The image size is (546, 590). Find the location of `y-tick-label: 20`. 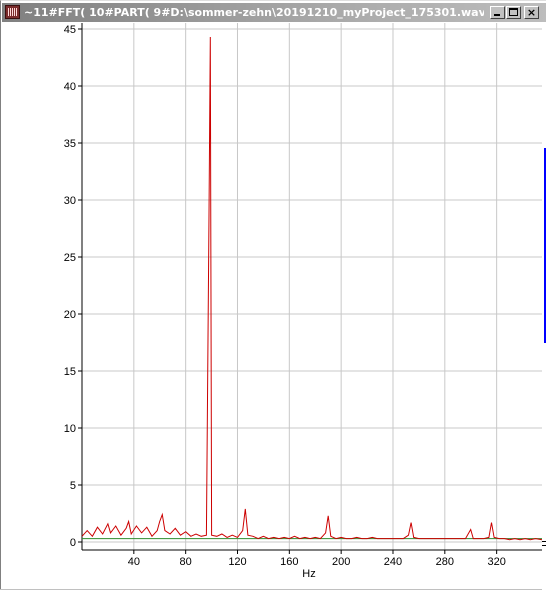

y-tick-label: 20 is located at coordinates (70, 315).